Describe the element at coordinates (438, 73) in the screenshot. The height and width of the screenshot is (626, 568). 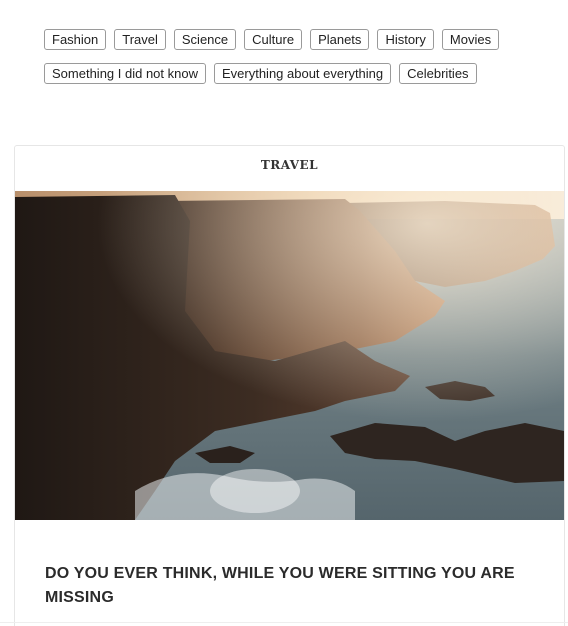
I see `tag-celebrities: Celebrities` at that location.